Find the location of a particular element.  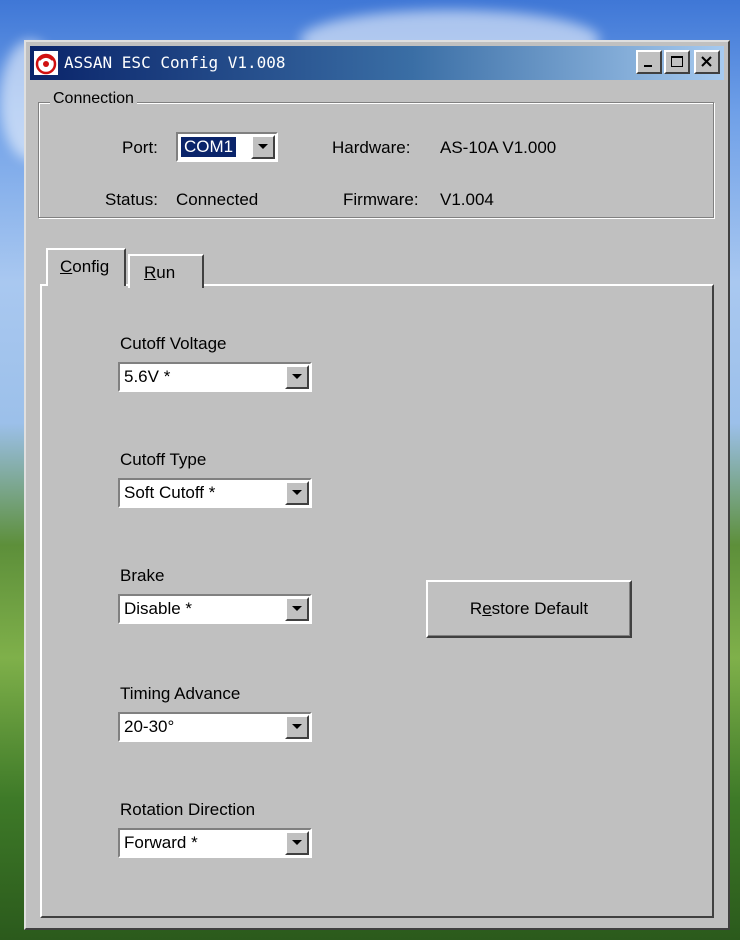

connection-group-label: Connection is located at coordinates (93, 99).